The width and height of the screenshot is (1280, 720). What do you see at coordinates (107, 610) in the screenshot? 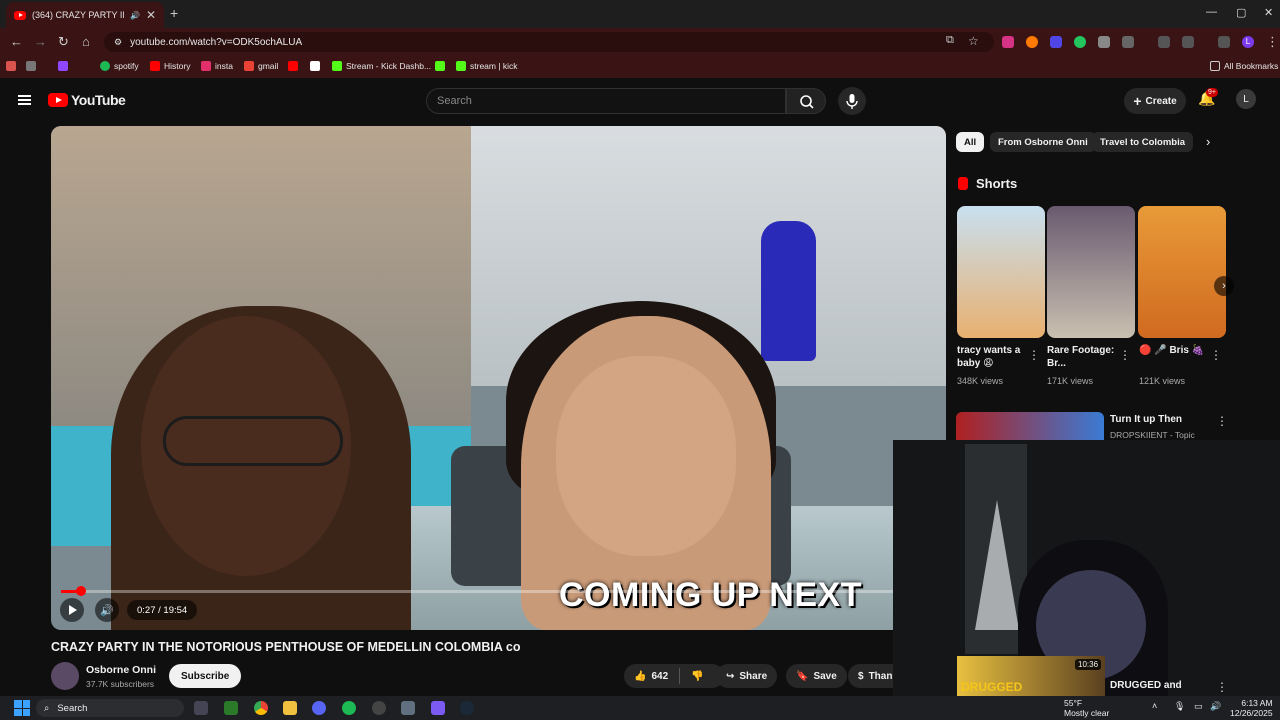
I see `volume-button: 🔊` at bounding box center [107, 610].